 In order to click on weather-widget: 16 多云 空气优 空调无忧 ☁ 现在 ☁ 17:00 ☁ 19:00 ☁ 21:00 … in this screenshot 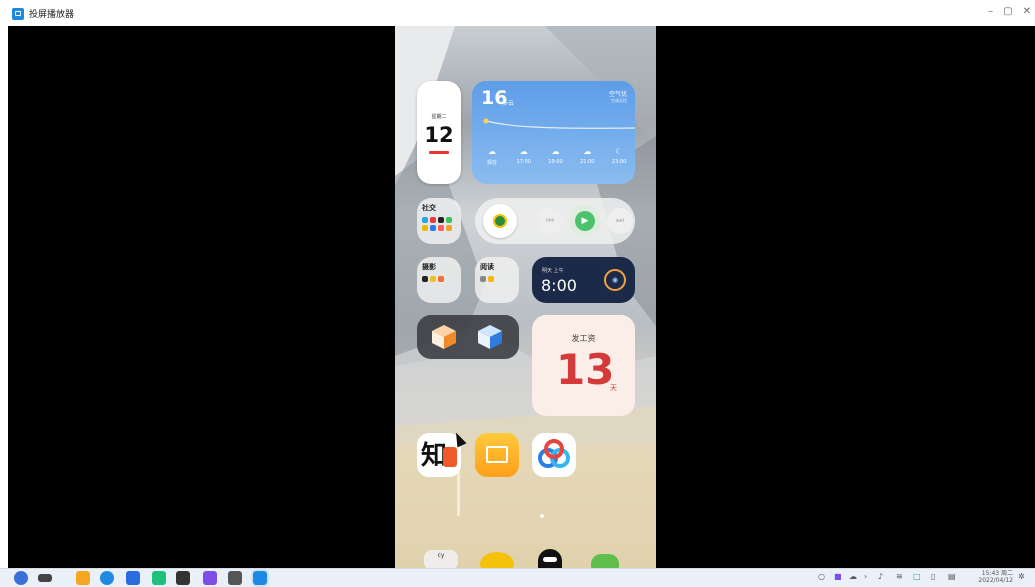, I will do `click(553, 132)`.